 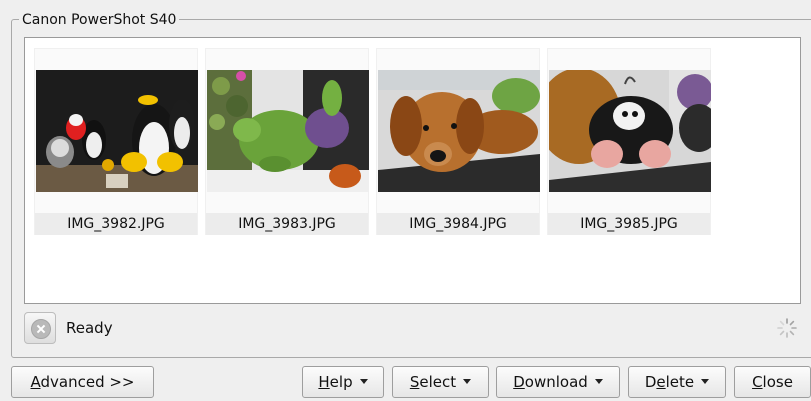 What do you see at coordinates (440, 382) in the screenshot?
I see `select-button: Select` at bounding box center [440, 382].